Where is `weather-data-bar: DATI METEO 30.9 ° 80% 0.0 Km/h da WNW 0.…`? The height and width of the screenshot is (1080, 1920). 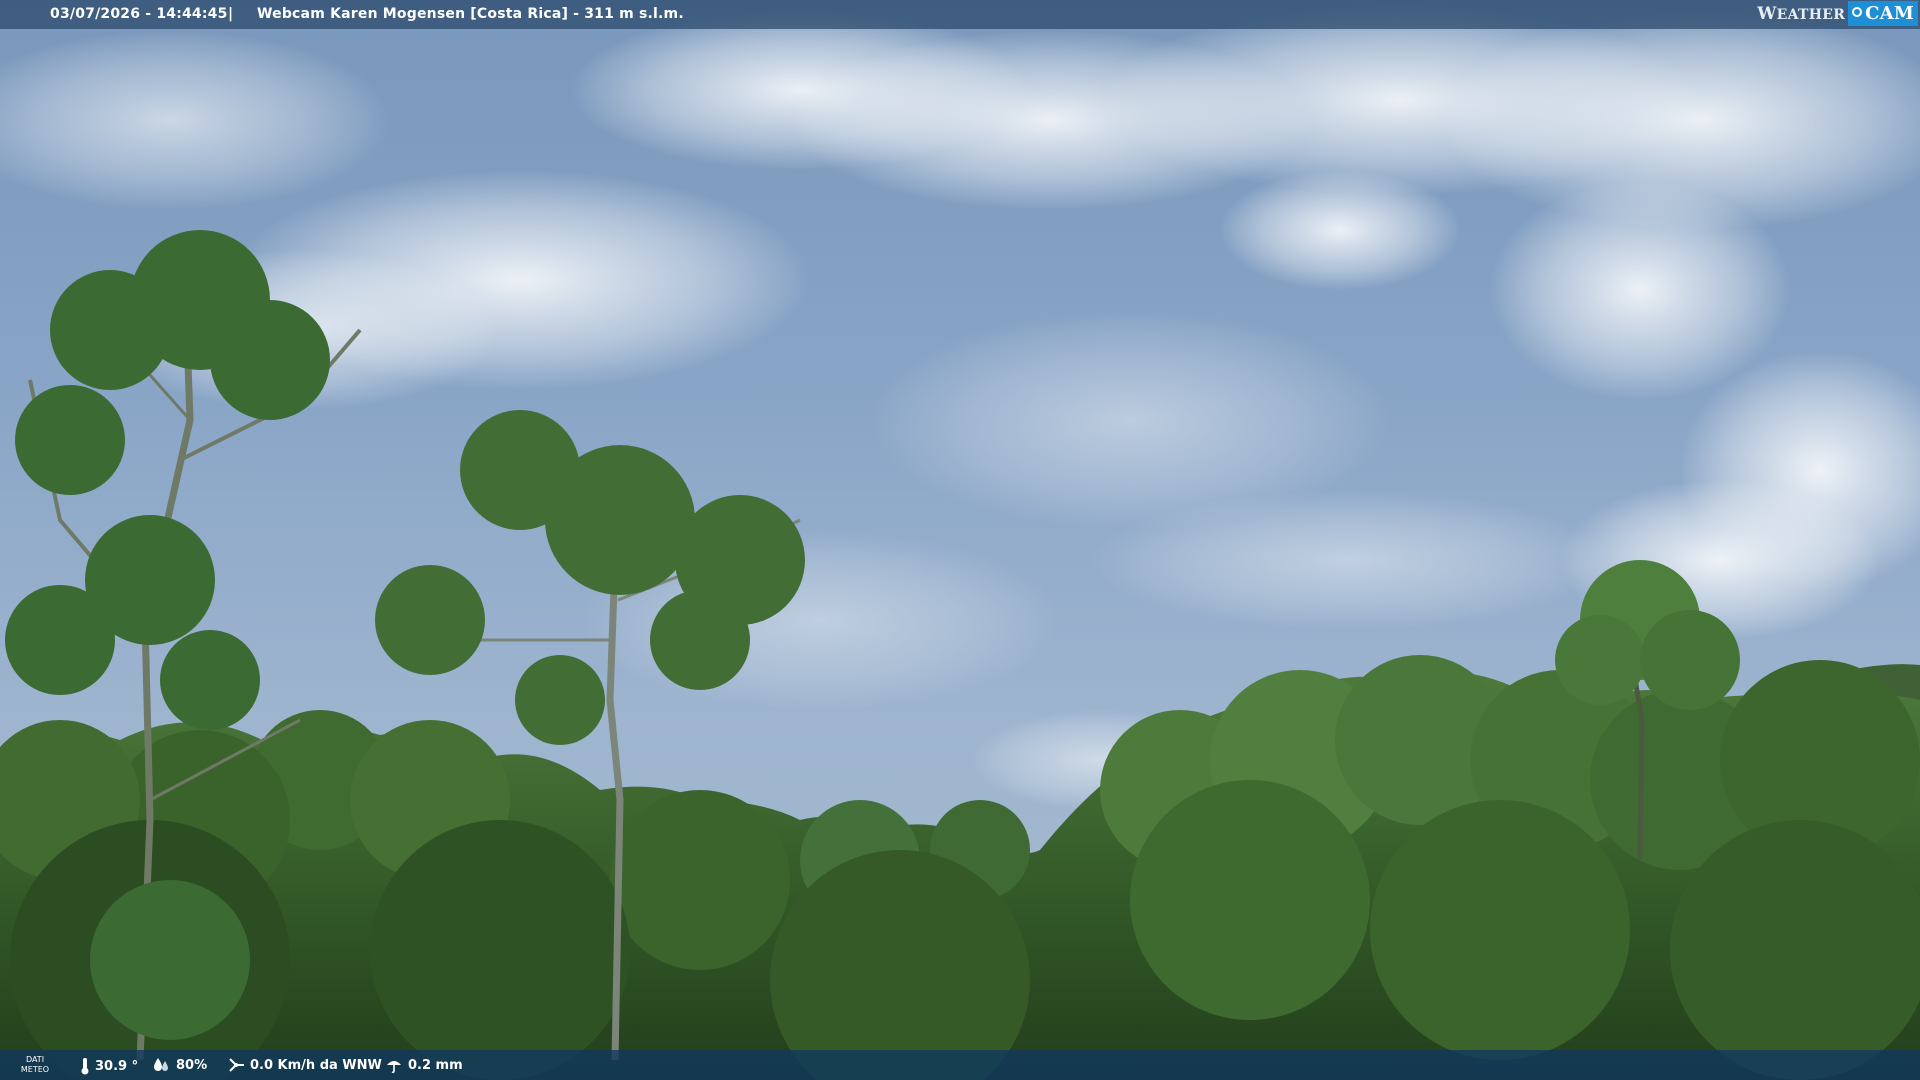 weather-data-bar: DATI METEO 30.9 ° 80% 0.0 Km/h da WNW 0.… is located at coordinates (960, 1065).